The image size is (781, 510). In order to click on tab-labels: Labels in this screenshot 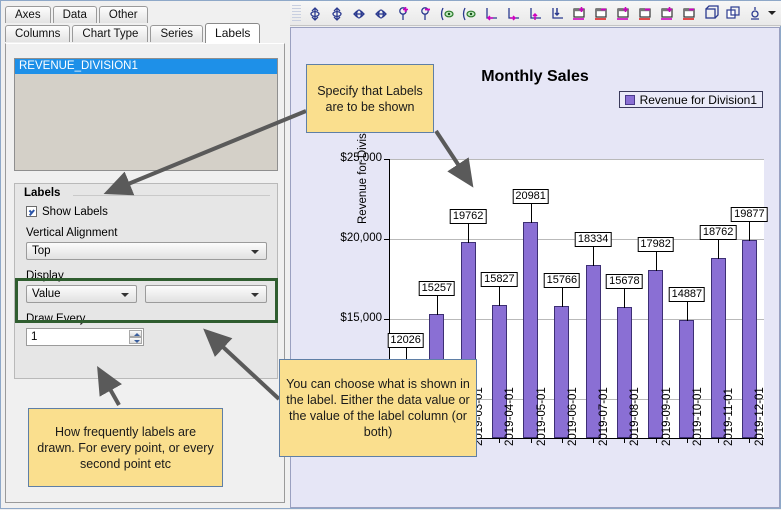, I will do `click(233, 33)`.